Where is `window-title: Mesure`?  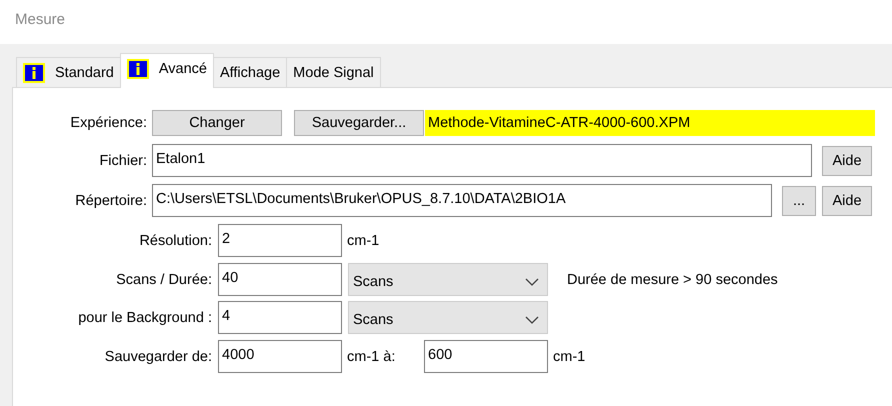 window-title: Mesure is located at coordinates (40, 20).